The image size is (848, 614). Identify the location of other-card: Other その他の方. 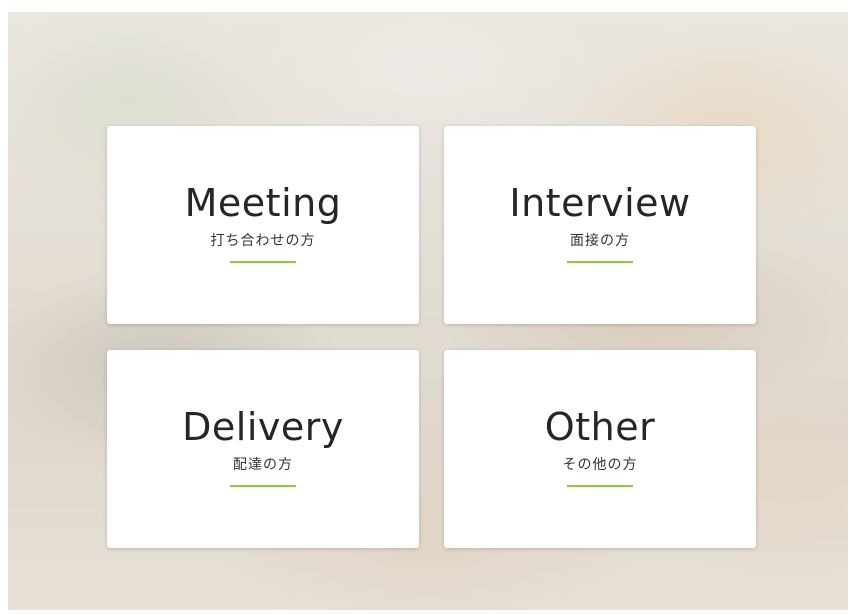
(600, 449).